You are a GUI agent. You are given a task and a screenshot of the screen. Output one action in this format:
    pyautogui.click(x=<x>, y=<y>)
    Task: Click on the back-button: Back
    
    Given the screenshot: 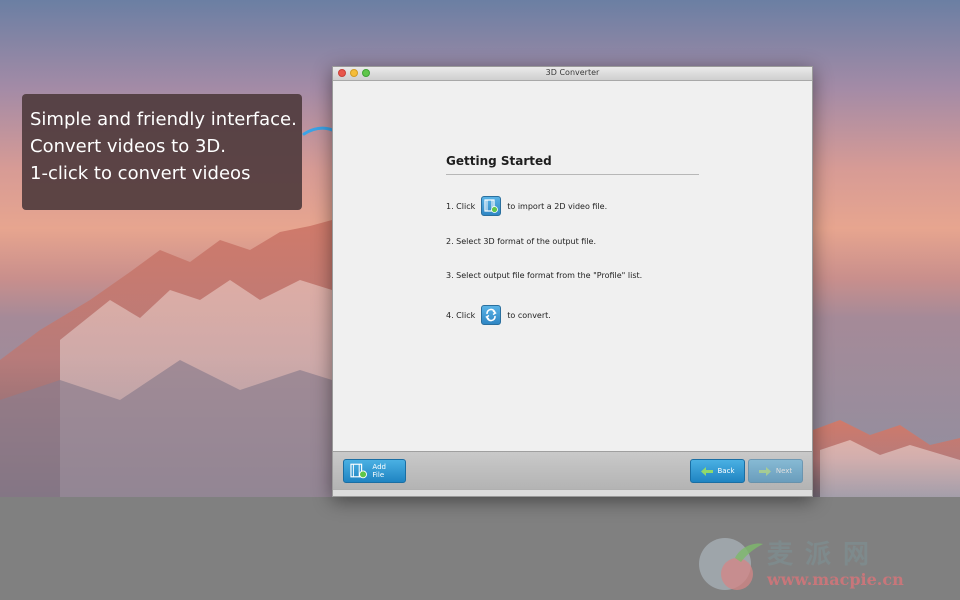 What is the action you would take?
    pyautogui.click(x=717, y=471)
    